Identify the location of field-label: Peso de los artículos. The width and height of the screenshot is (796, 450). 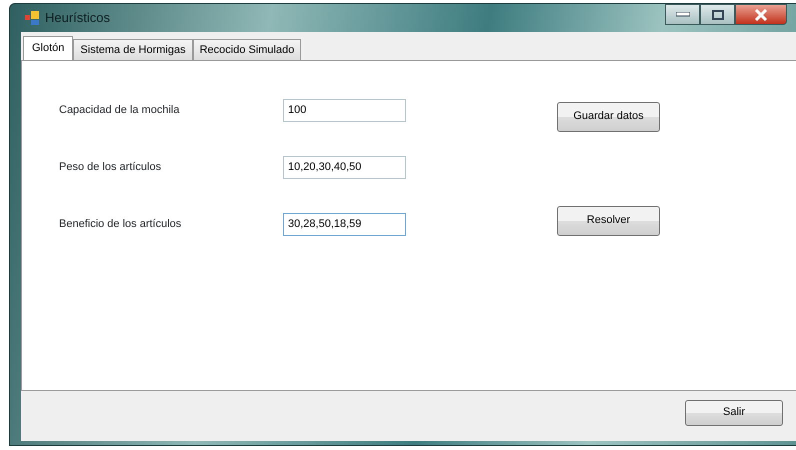
(110, 167).